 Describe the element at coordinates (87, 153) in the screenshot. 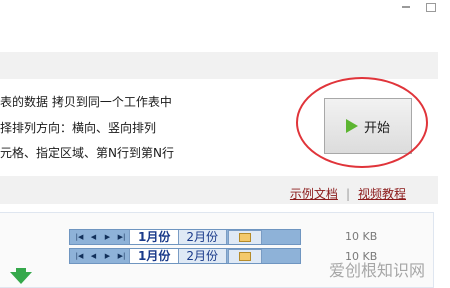

I see `feature-text-3: 元格、指定区域、第N行到第N行` at that location.